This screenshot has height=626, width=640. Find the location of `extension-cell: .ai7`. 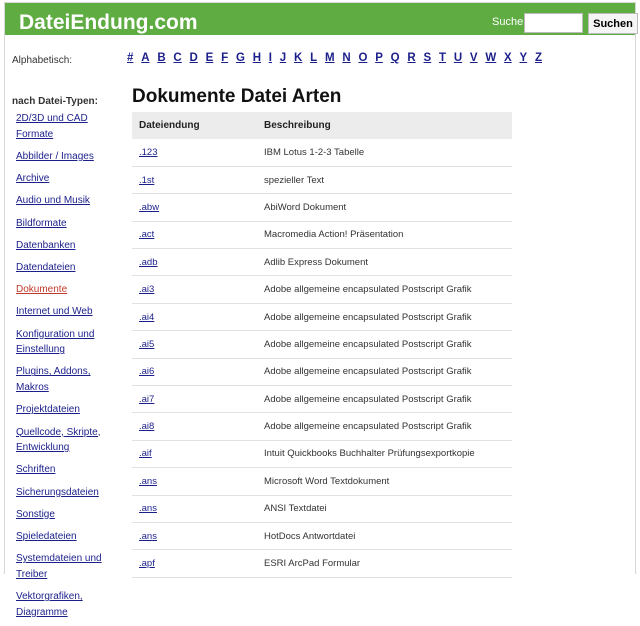

extension-cell: .ai7 is located at coordinates (195, 399).